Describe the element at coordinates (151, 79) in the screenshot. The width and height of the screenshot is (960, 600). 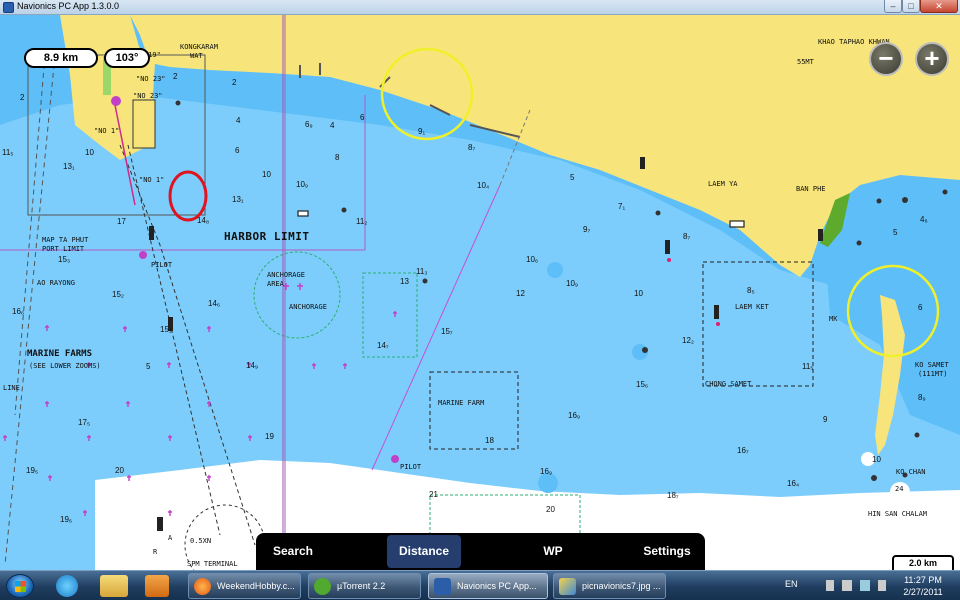
I see `label-no23a: "NO 23"` at that location.